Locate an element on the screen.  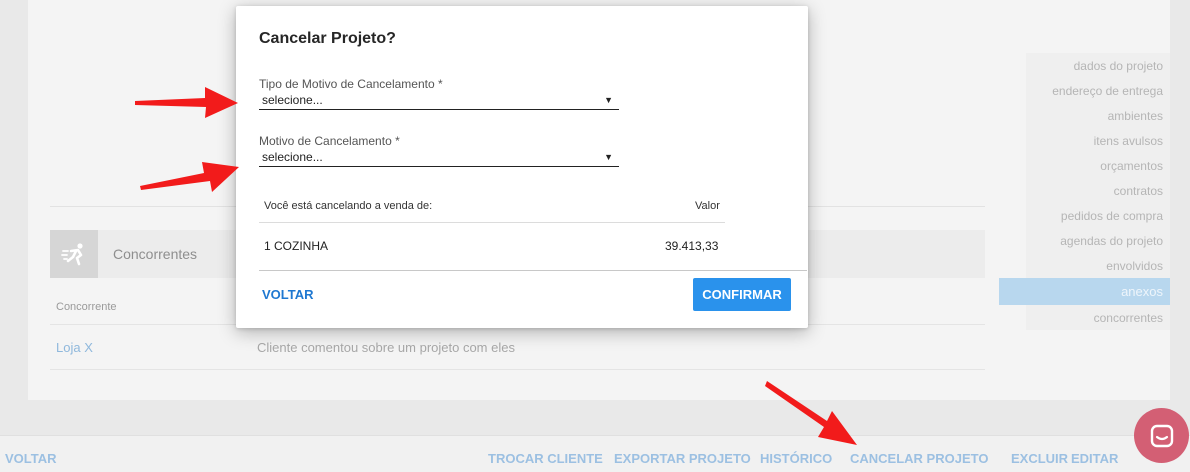
edit-button: EDITAR is located at coordinates (1094, 458).